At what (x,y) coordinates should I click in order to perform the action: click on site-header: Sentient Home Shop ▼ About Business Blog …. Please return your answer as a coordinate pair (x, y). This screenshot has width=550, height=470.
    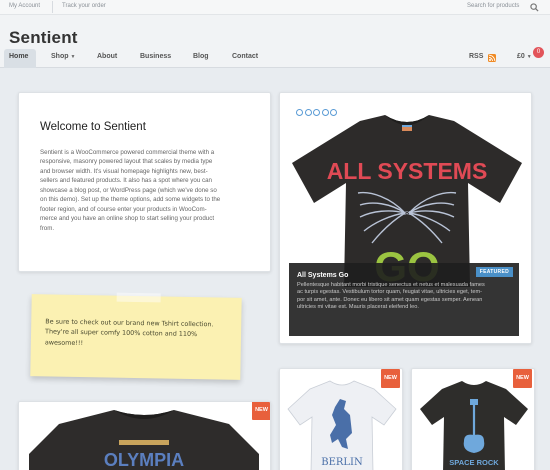
    Looking at the image, I should click on (275, 41).